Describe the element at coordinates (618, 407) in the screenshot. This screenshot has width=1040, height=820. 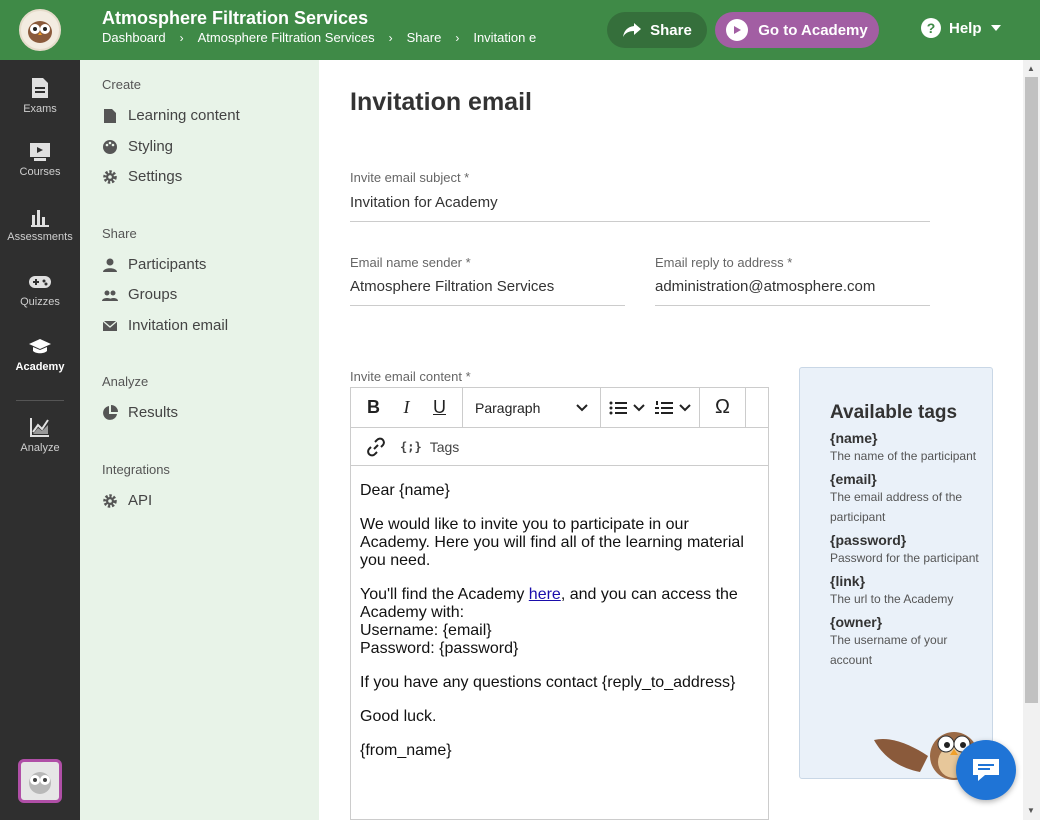
I see `bullet-list-icon` at that location.